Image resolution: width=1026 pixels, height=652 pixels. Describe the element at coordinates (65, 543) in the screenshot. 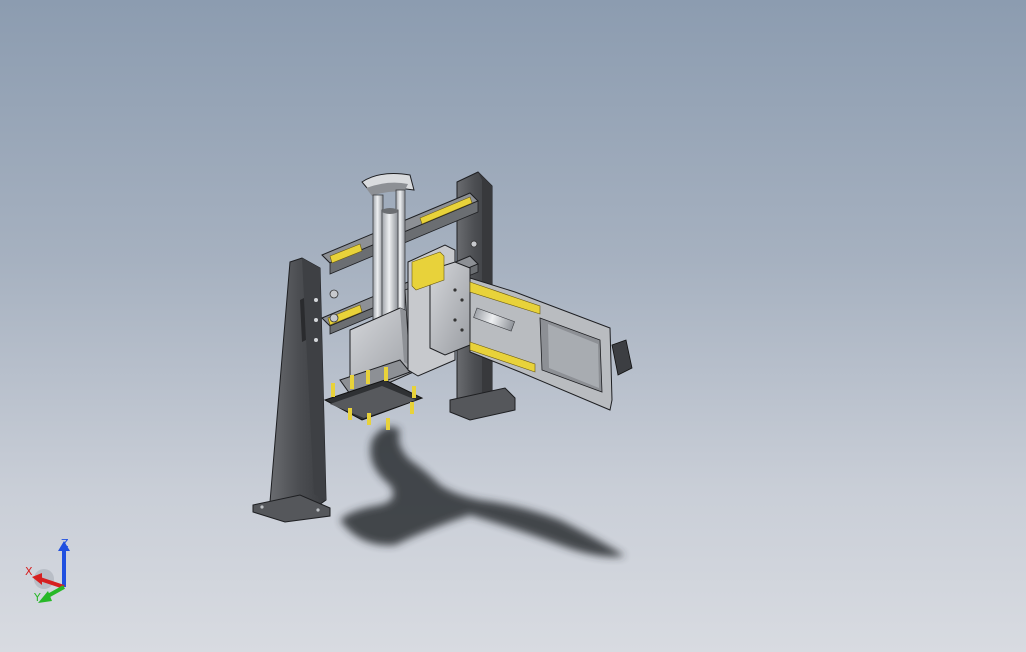

I see `z-axis-label: Z` at that location.